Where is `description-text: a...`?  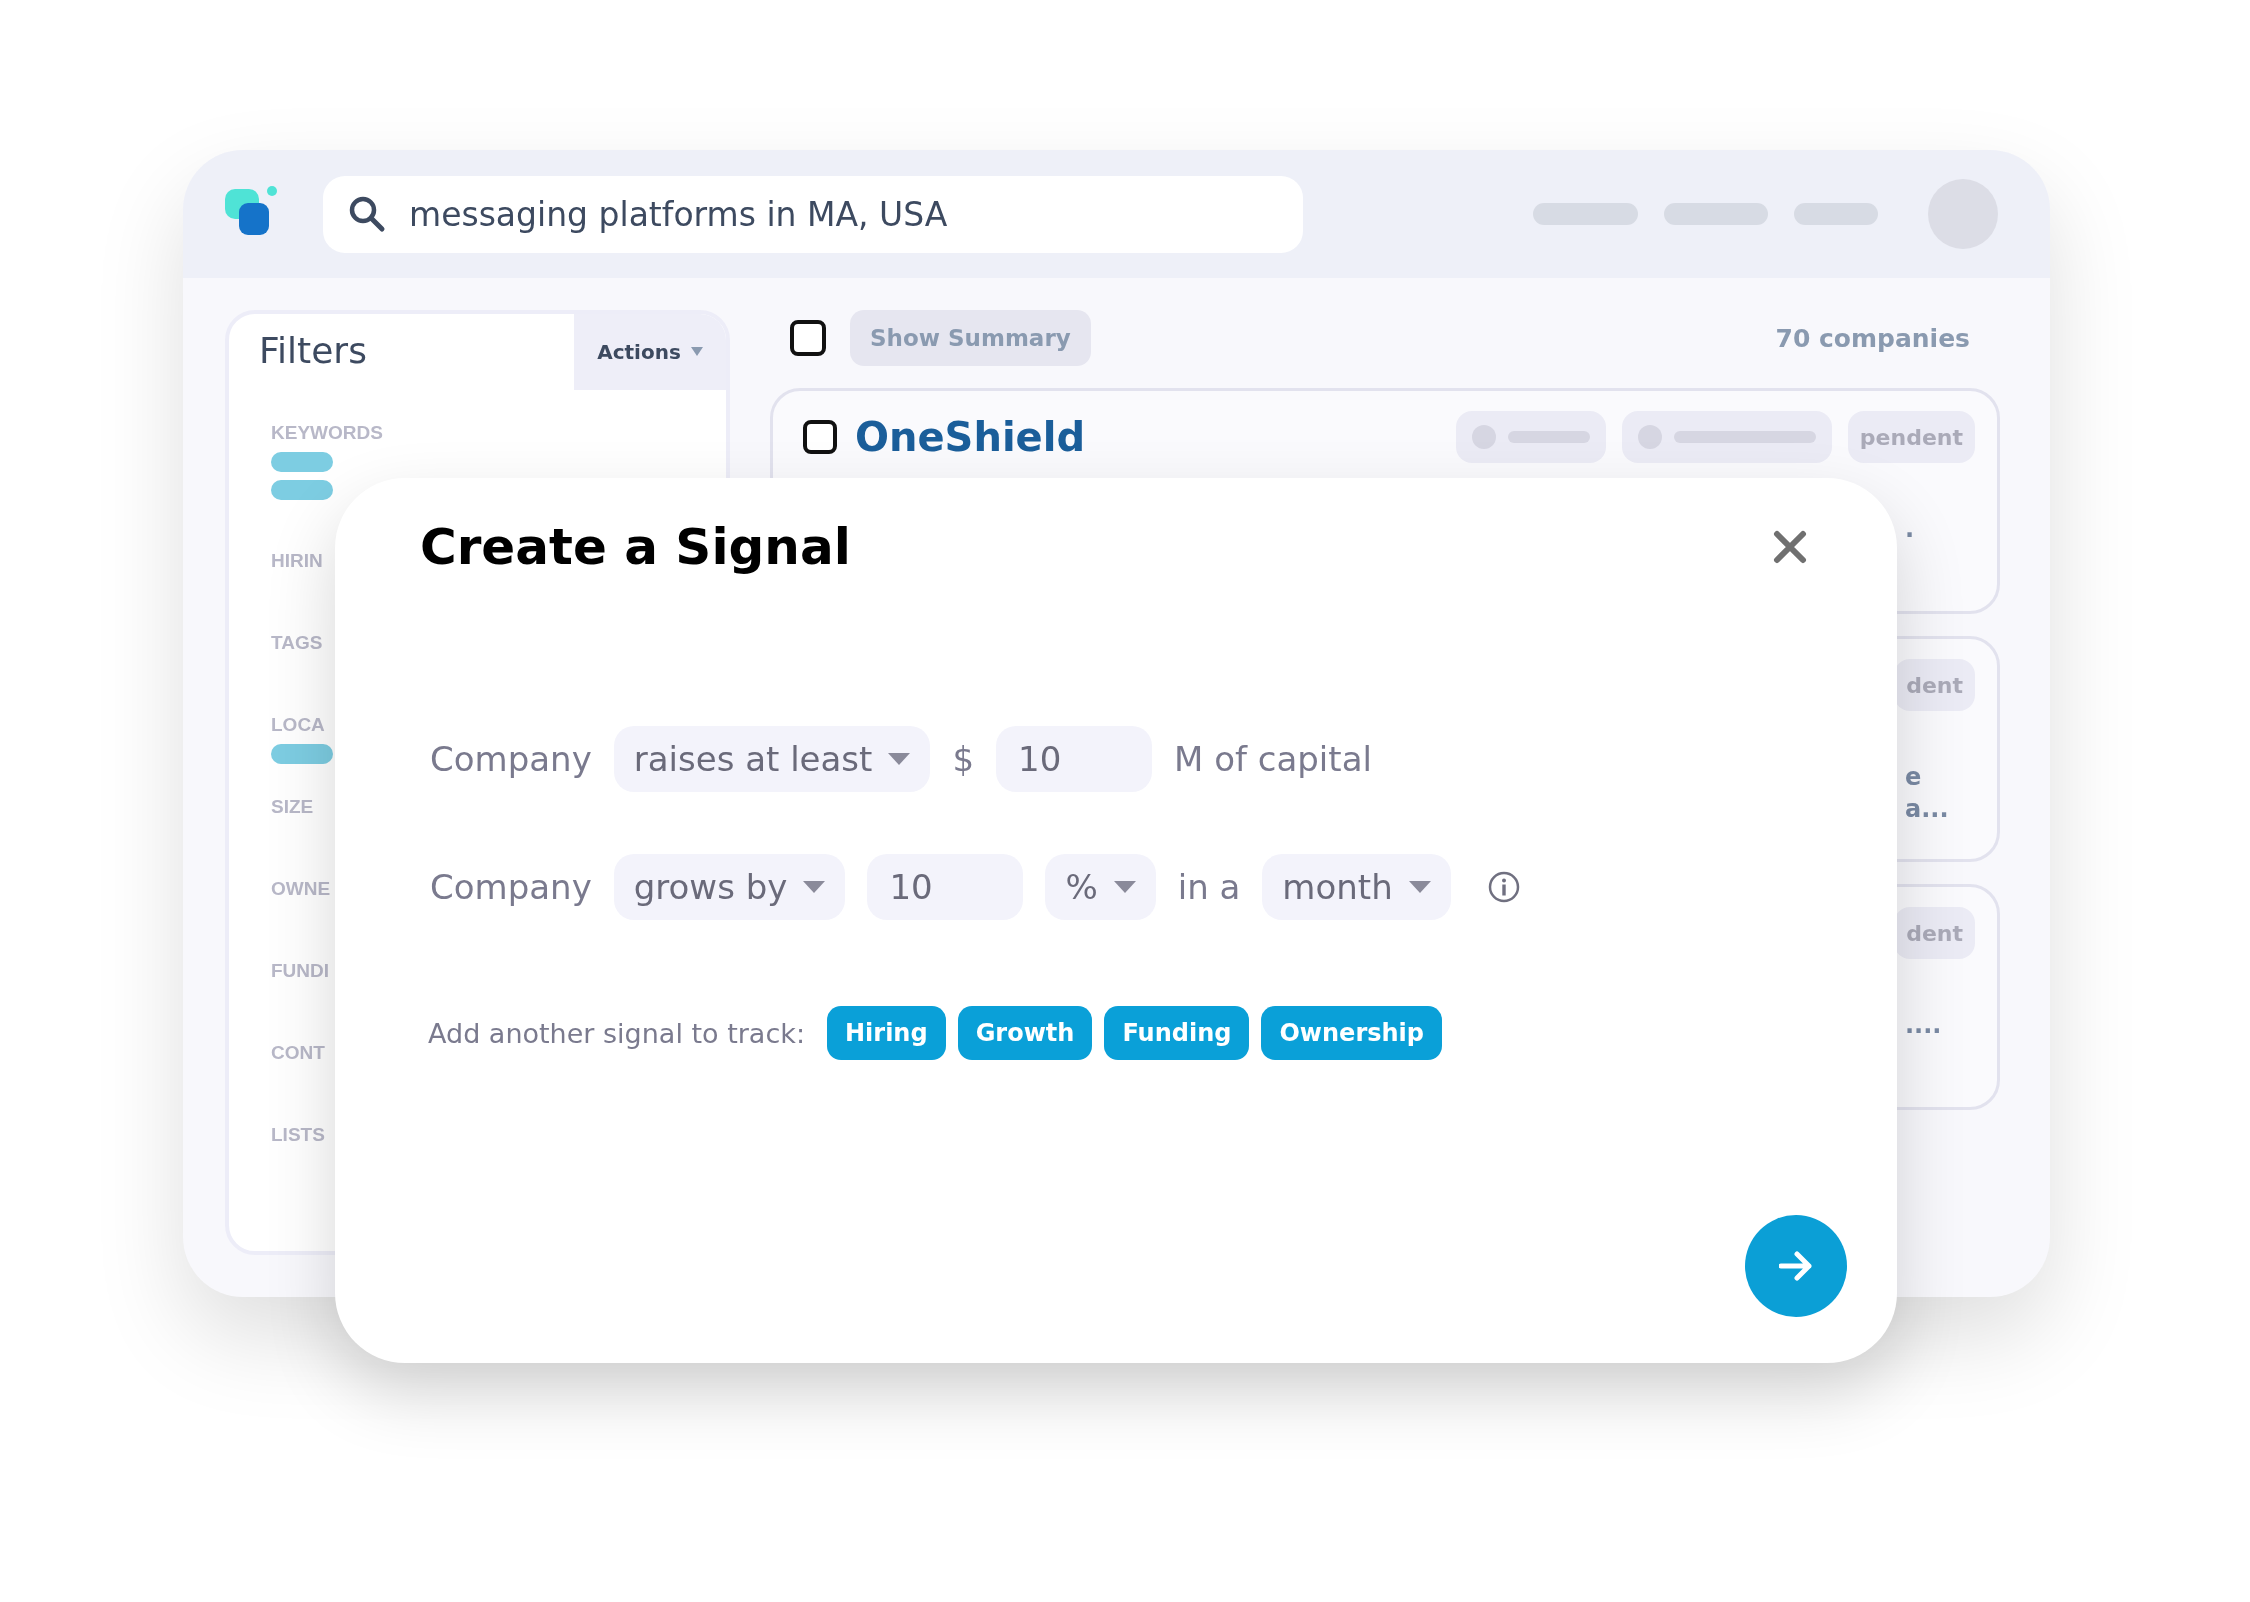 description-text: a... is located at coordinates (1927, 809).